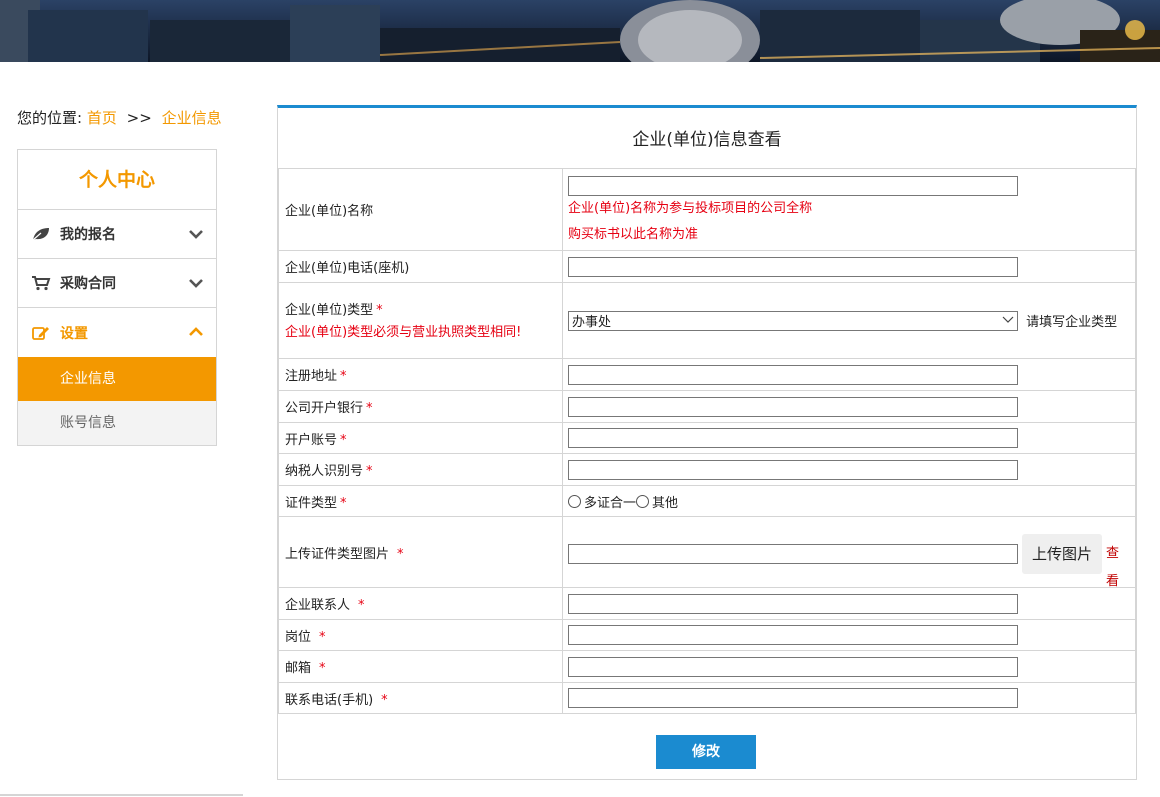 The height and width of the screenshot is (797, 1160). I want to click on company-name-input, so click(793, 185).